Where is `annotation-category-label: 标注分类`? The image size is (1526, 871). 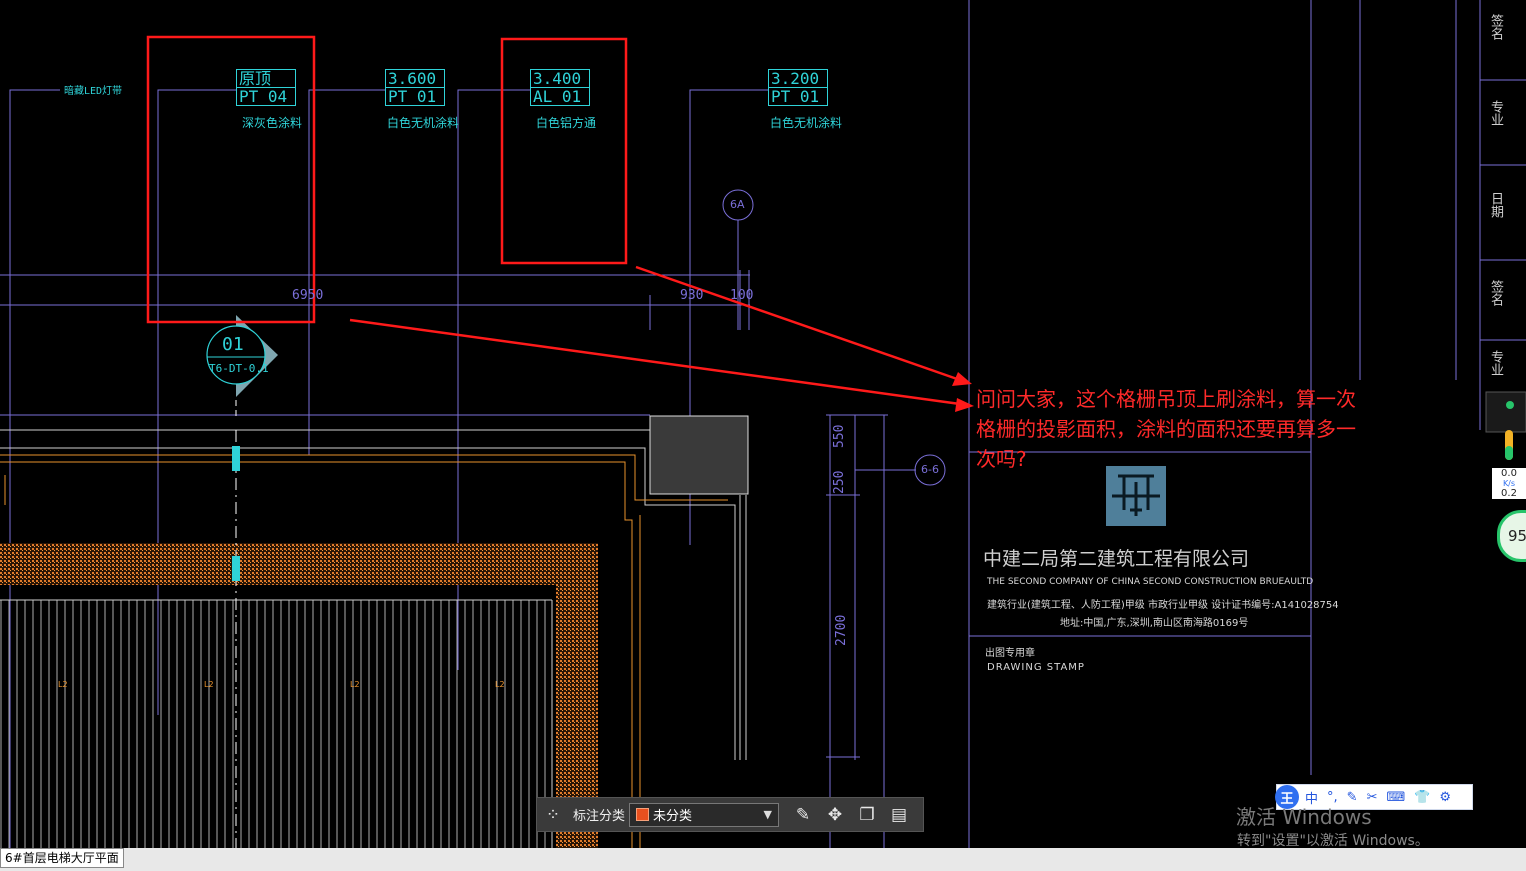
annotation-category-label: 标注分类 is located at coordinates (599, 816).